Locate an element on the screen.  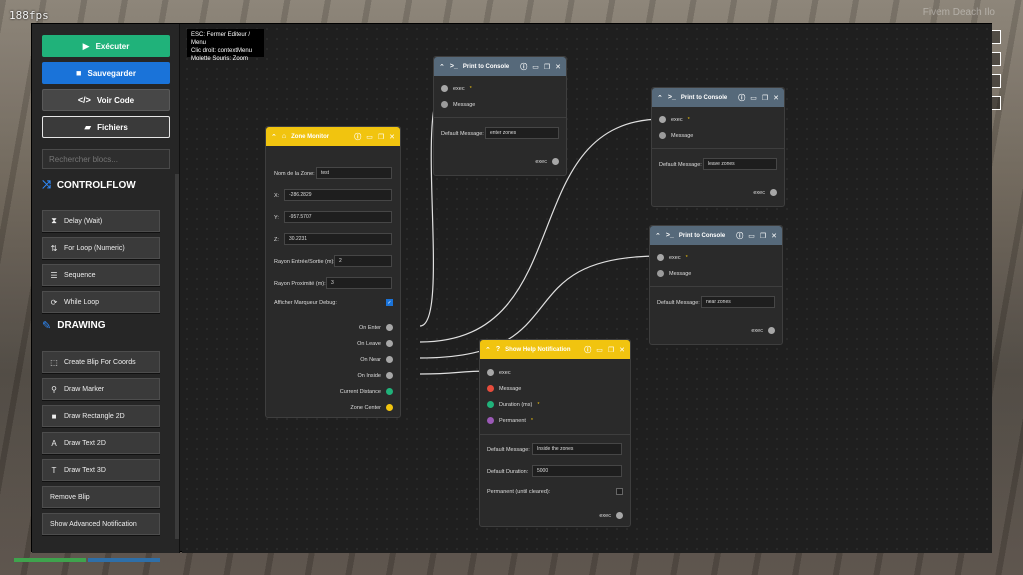
pin-on-leave: On Leave is located at coordinates (375, 343).